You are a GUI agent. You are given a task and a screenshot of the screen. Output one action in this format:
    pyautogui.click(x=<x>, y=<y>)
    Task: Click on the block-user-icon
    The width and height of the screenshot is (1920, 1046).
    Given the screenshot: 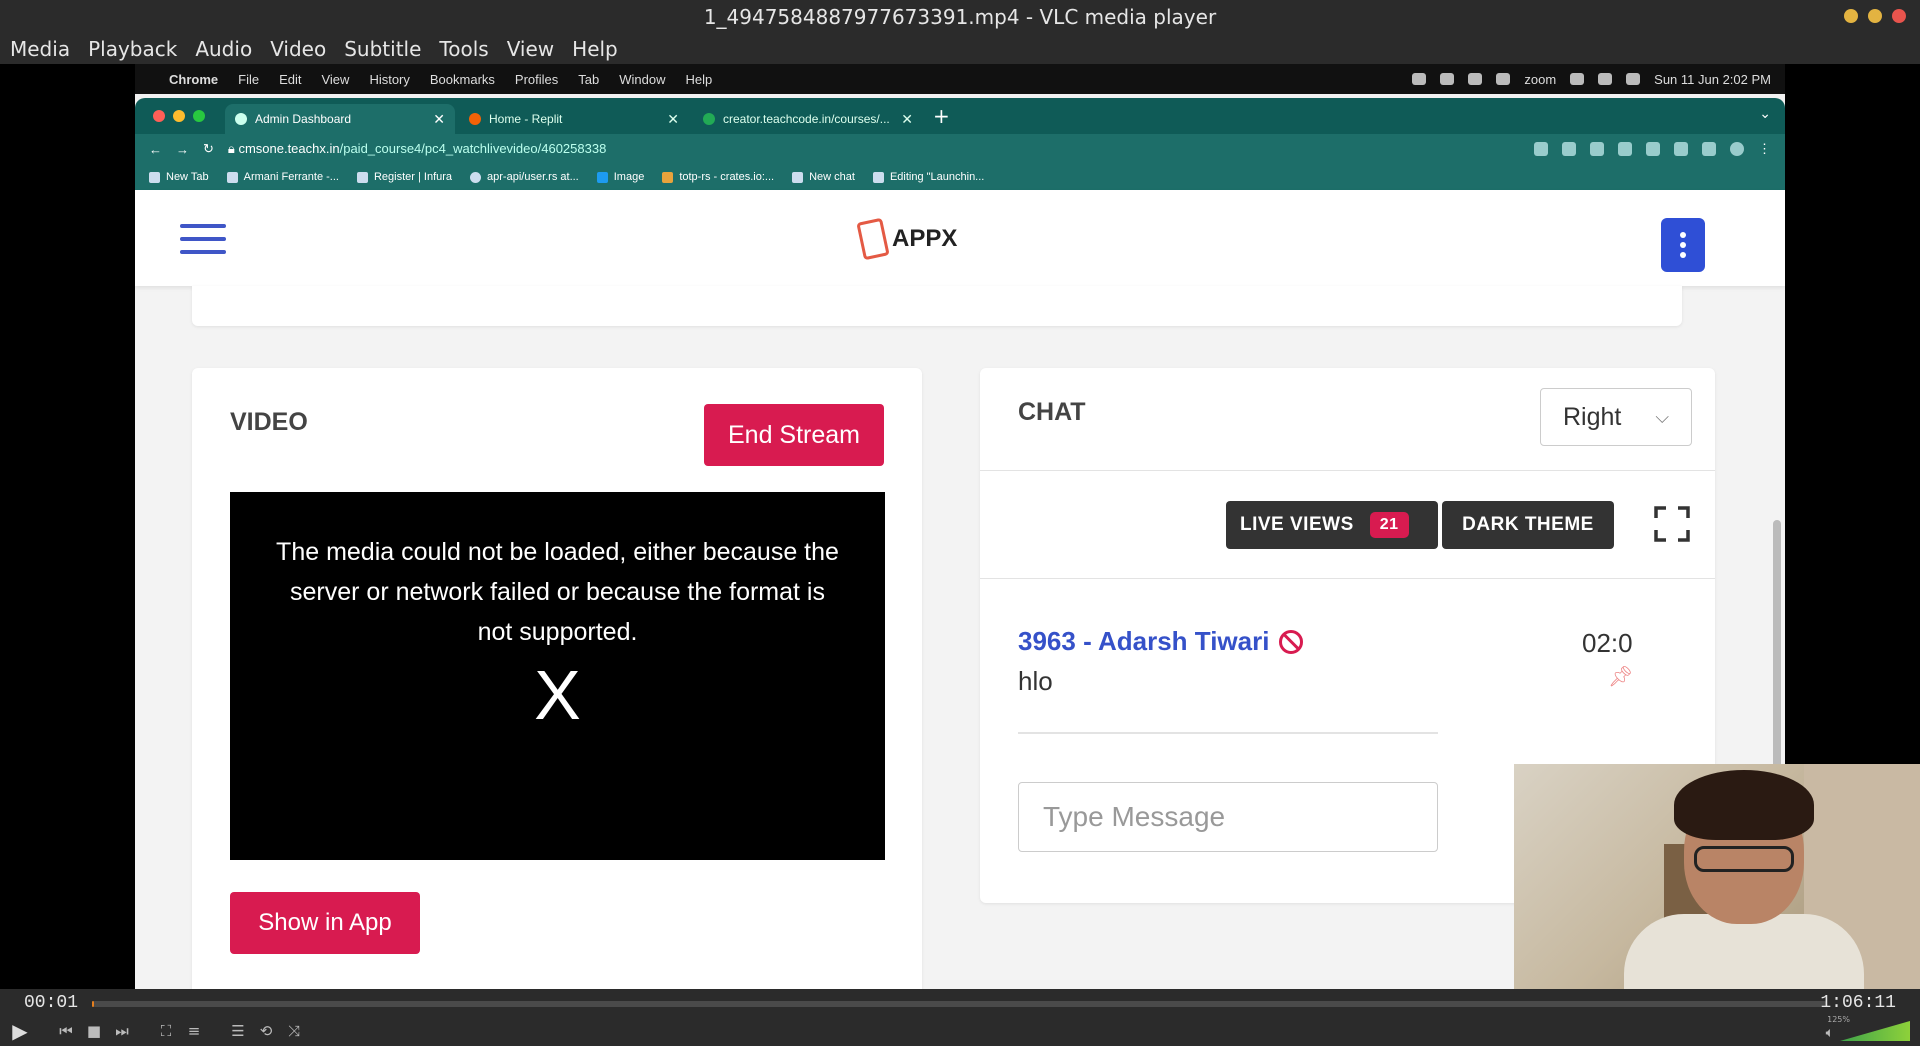 What is the action you would take?
    pyautogui.click(x=1291, y=641)
    